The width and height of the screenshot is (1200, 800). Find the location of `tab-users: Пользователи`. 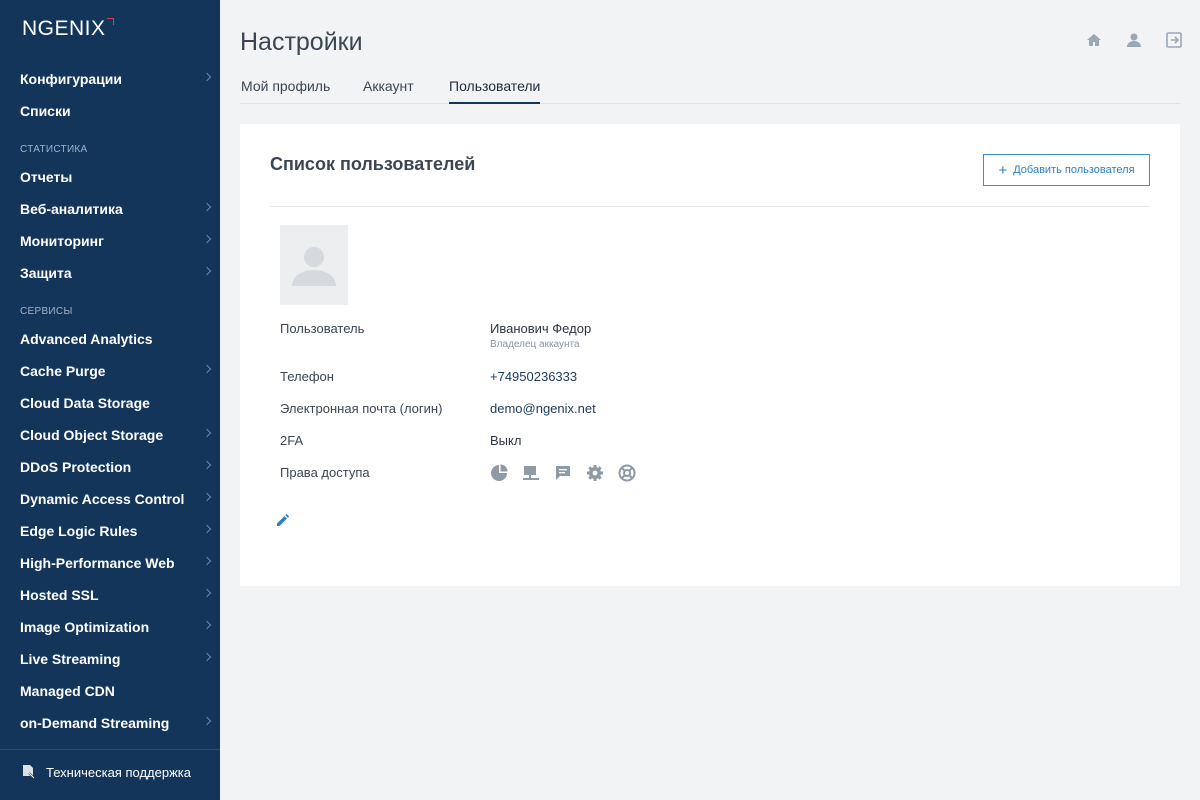

tab-users: Пользователи is located at coordinates (495, 91).